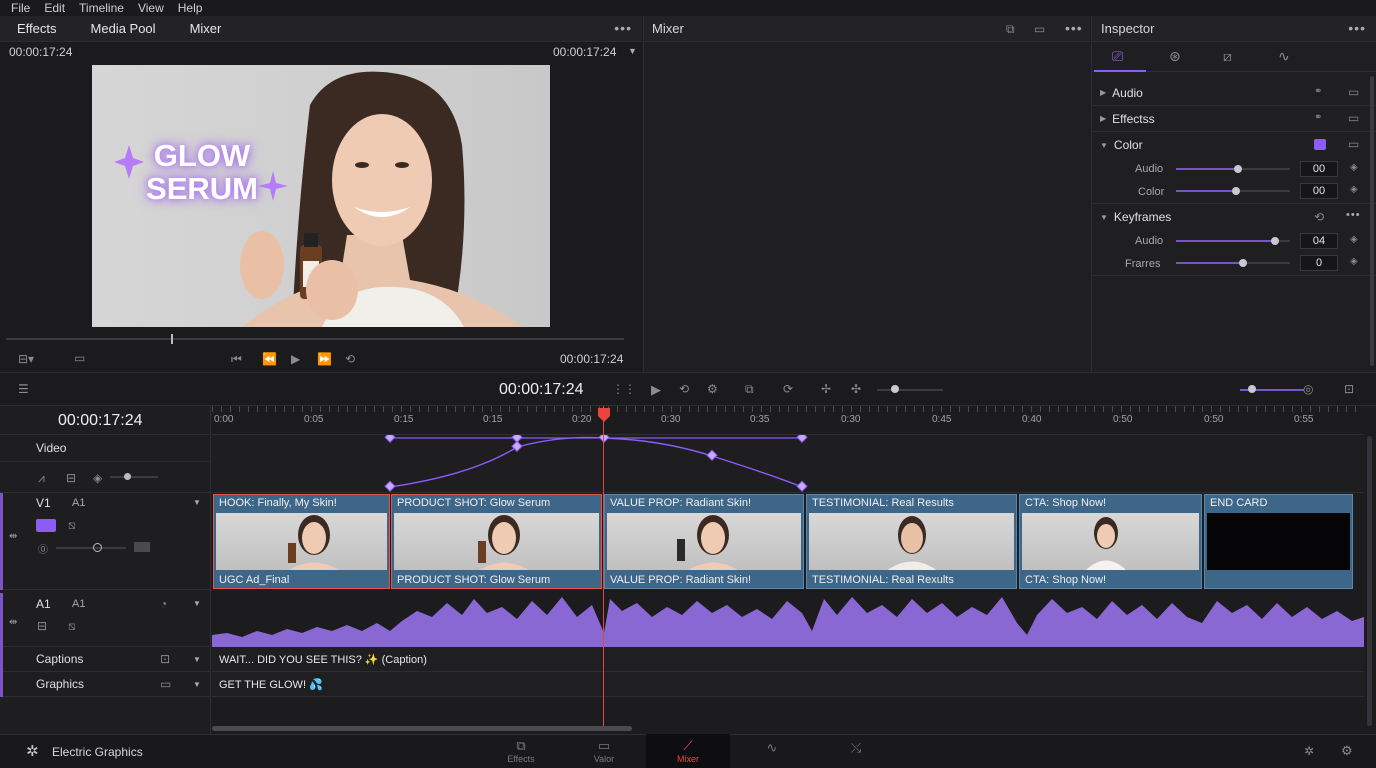 The height and width of the screenshot is (768, 1376). What do you see at coordinates (91, 548) in the screenshot?
I see `opacity-slider` at bounding box center [91, 548].